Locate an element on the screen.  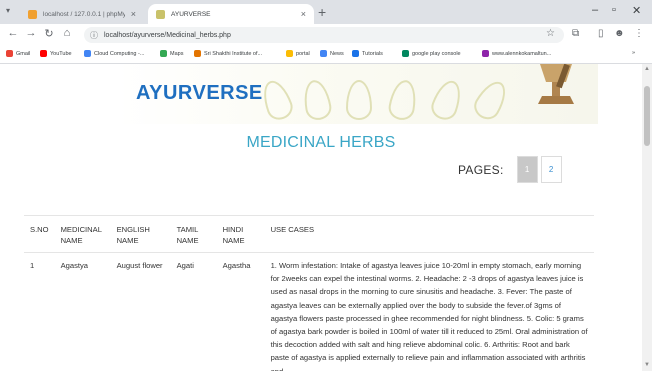
bookmark-maps: Maps is located at coordinates (171, 53).